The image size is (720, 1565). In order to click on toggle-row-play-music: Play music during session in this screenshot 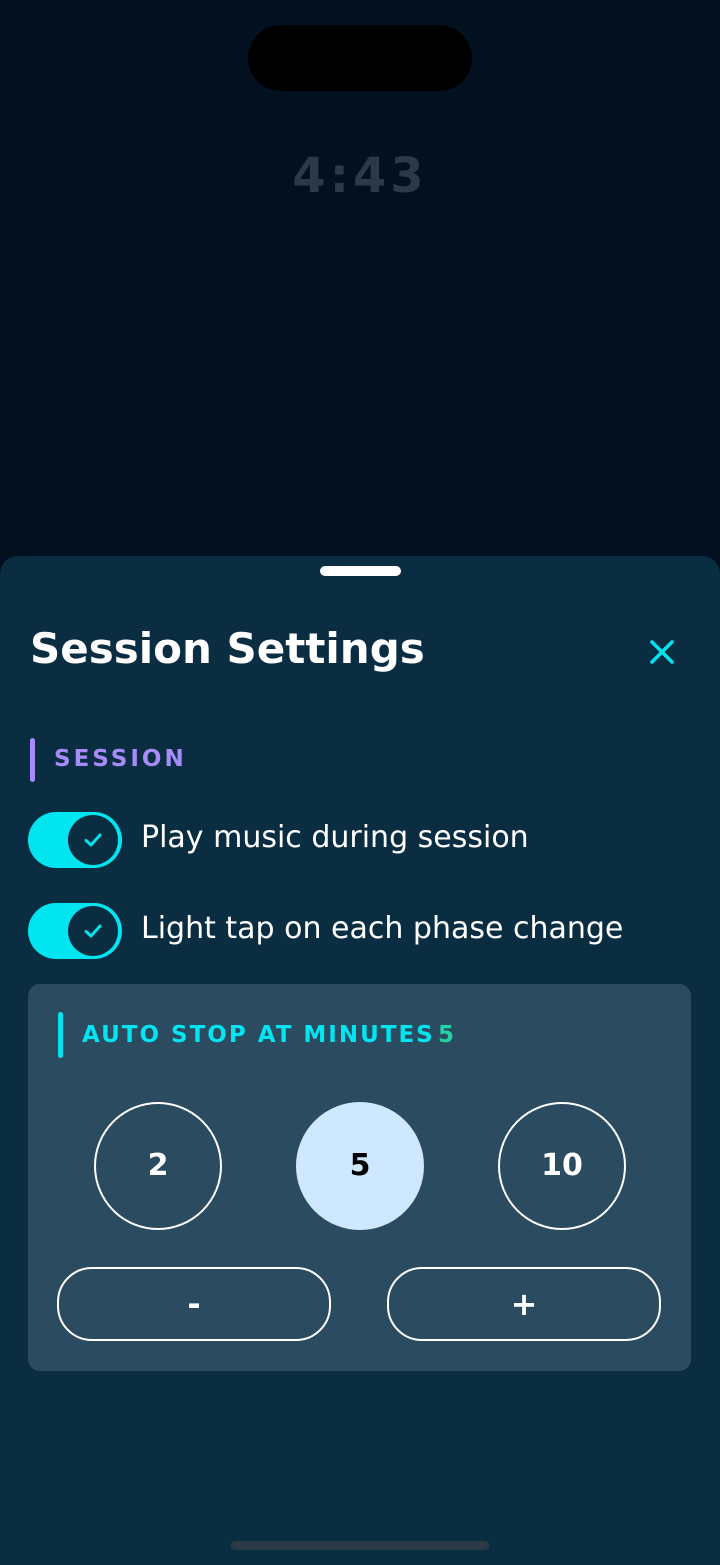, I will do `click(358, 840)`.